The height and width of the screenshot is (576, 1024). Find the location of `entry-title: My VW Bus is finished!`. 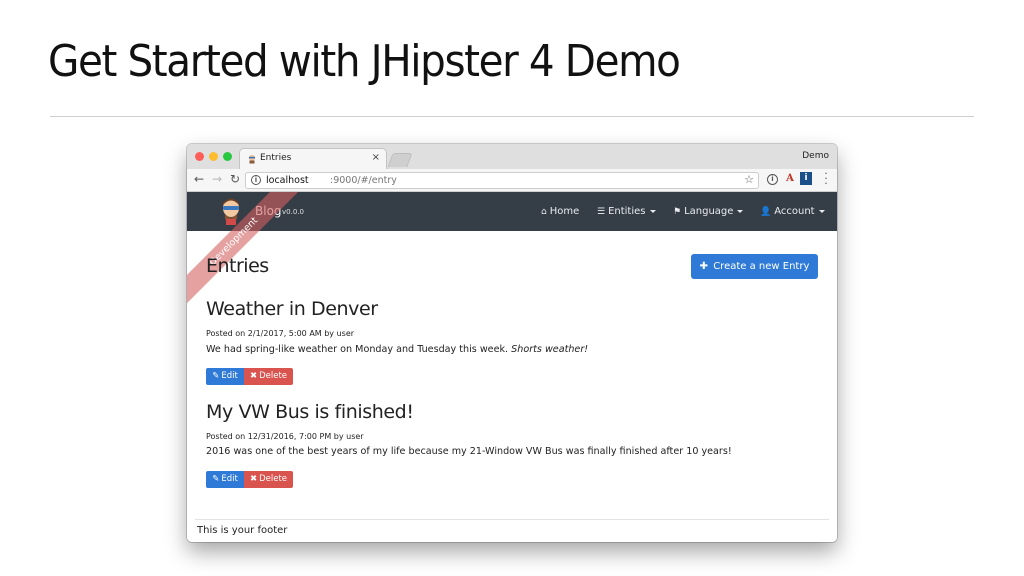

entry-title: My VW Bus is finished! is located at coordinates (310, 412).